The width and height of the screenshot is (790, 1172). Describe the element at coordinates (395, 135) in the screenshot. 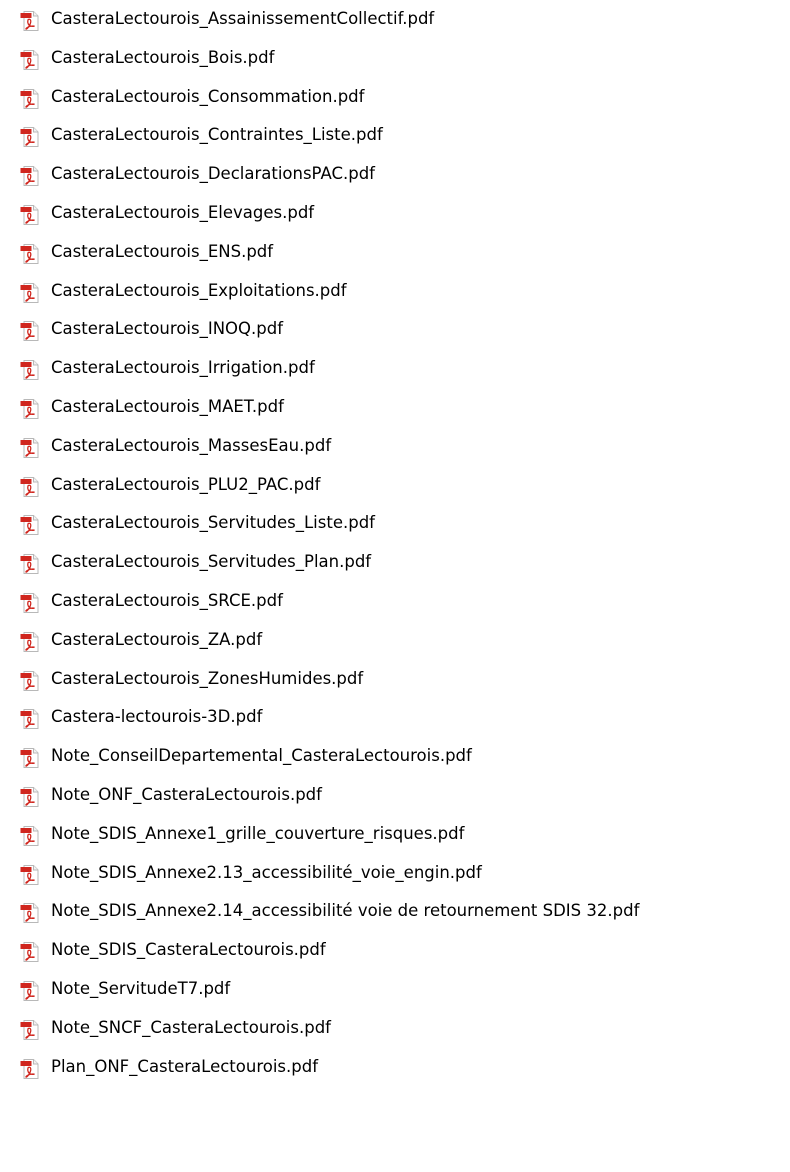

I see `file-list-item: CasteraLectourois_Contraintes_Liste.pdf` at that location.